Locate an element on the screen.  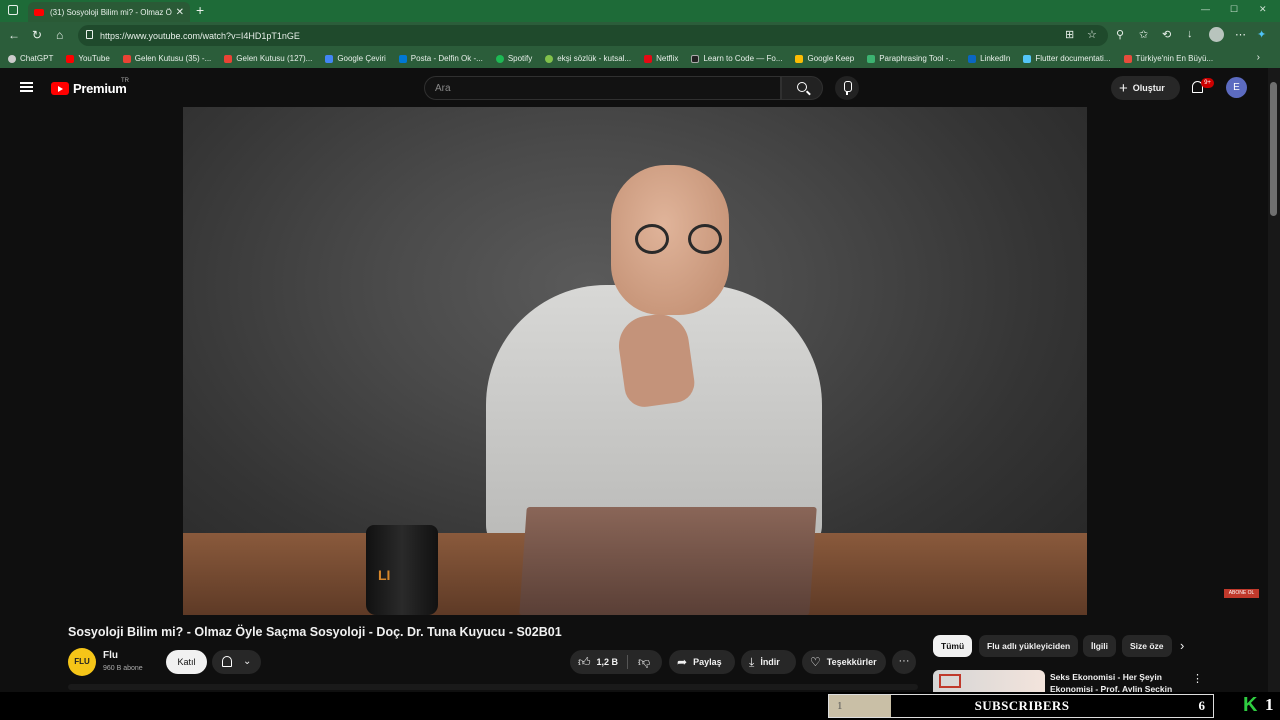
subscriber-counter: 1 SUBSCRIBERS 6 is located at coordinates (1021, 706).